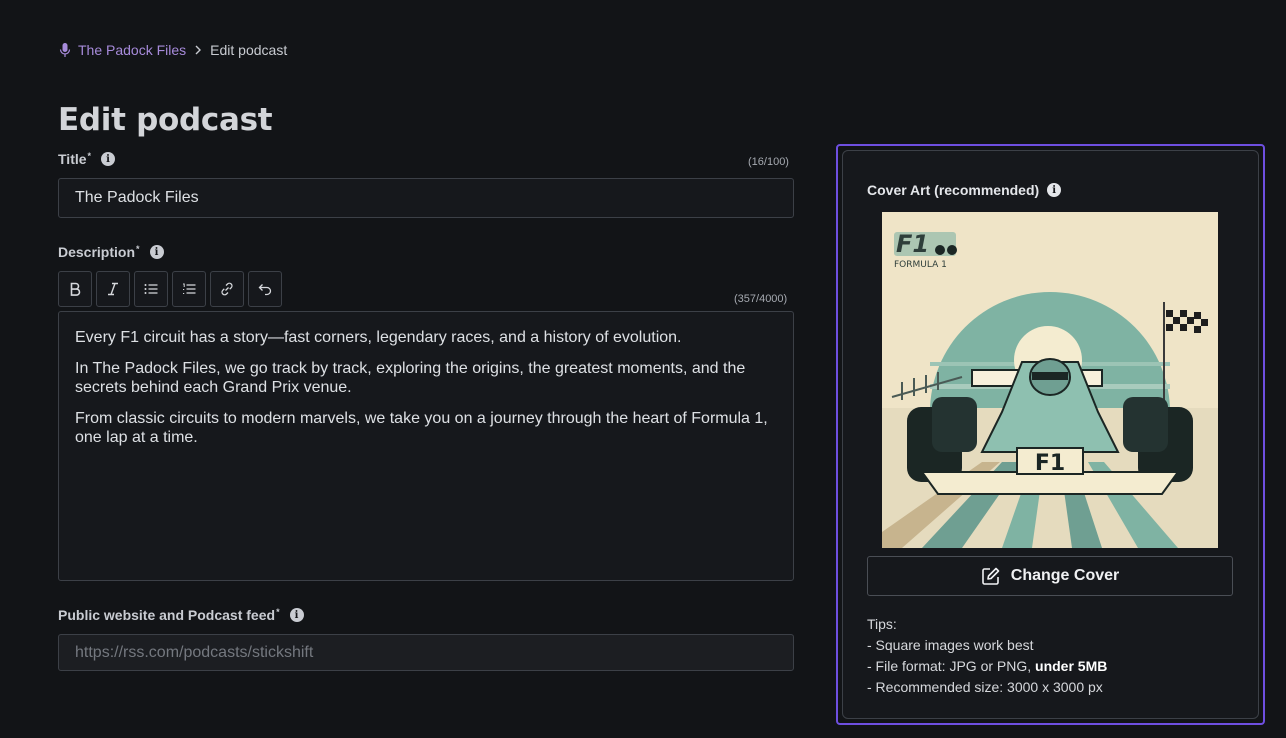 This screenshot has width=1286, height=738. Describe the element at coordinates (1071, 666) in the screenshot. I see `tip-bold: under 5MB` at that location.